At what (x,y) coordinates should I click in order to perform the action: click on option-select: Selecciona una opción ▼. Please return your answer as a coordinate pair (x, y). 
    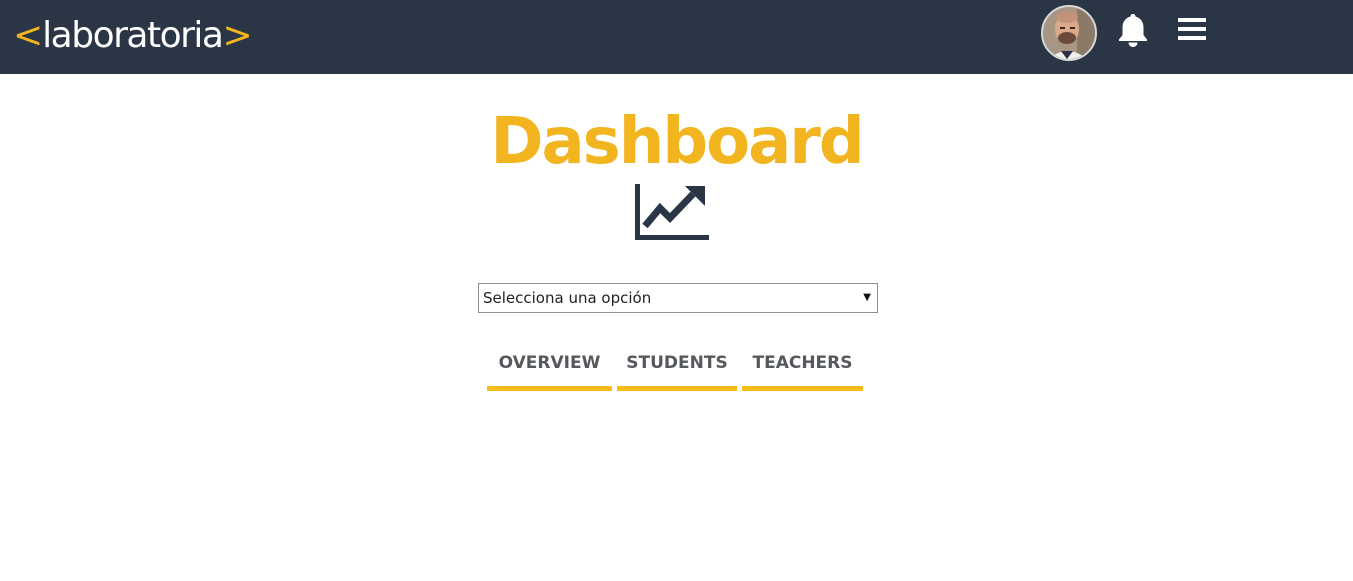
    Looking at the image, I should click on (678, 298).